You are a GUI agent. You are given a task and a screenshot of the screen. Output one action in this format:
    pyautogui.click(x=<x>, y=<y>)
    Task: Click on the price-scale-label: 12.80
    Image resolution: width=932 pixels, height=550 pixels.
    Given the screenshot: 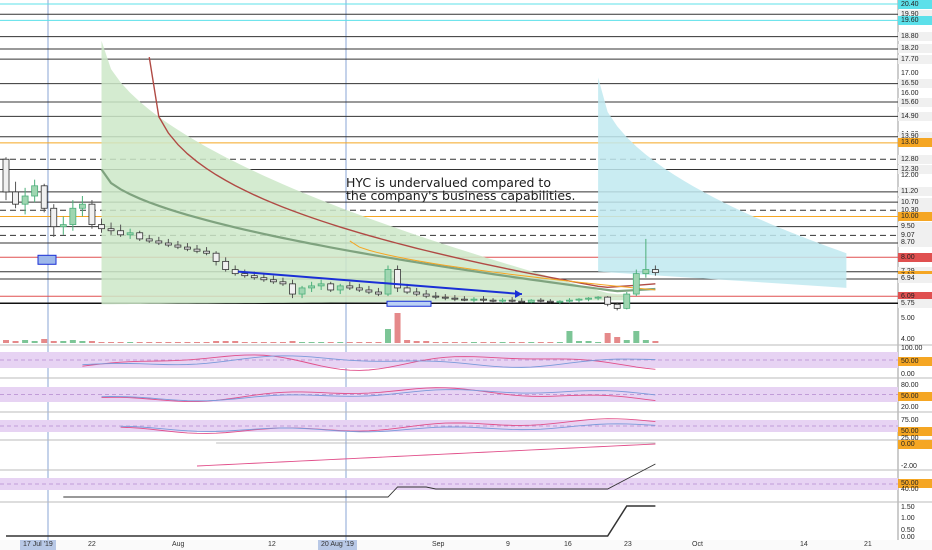 What is the action you would take?
    pyautogui.click(x=915, y=159)
    